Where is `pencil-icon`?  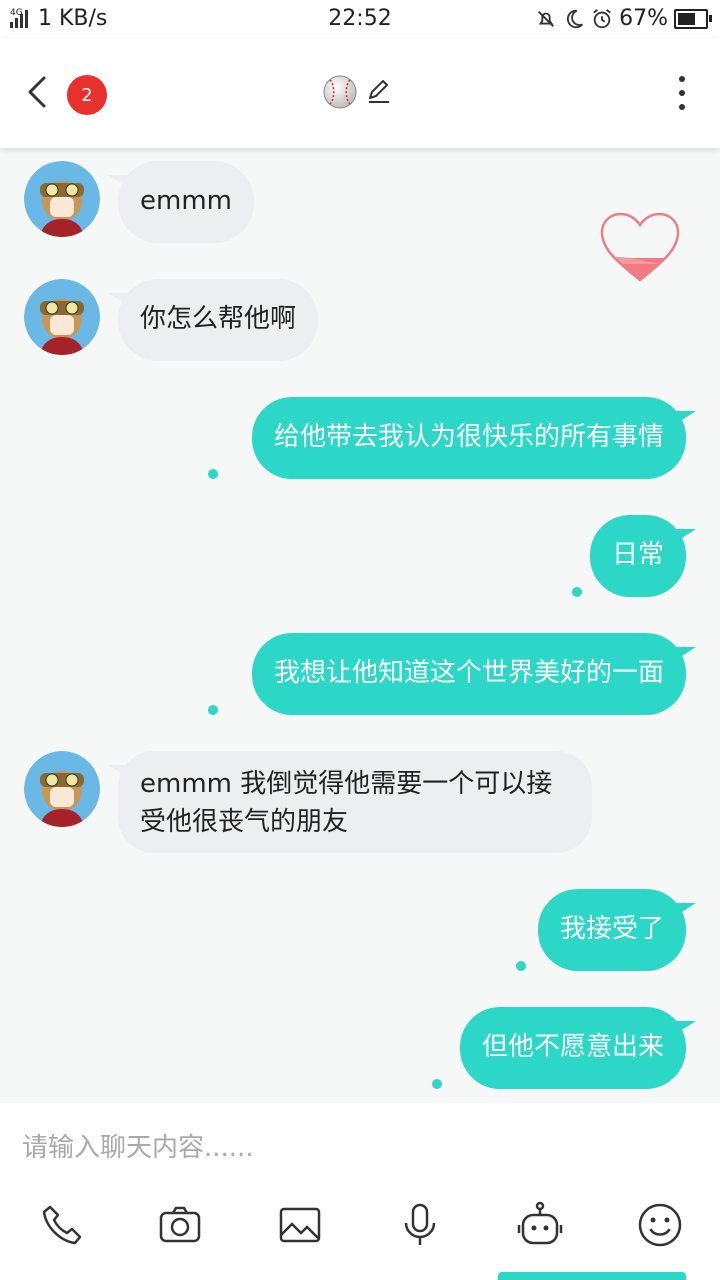
pencil-icon is located at coordinates (379, 91).